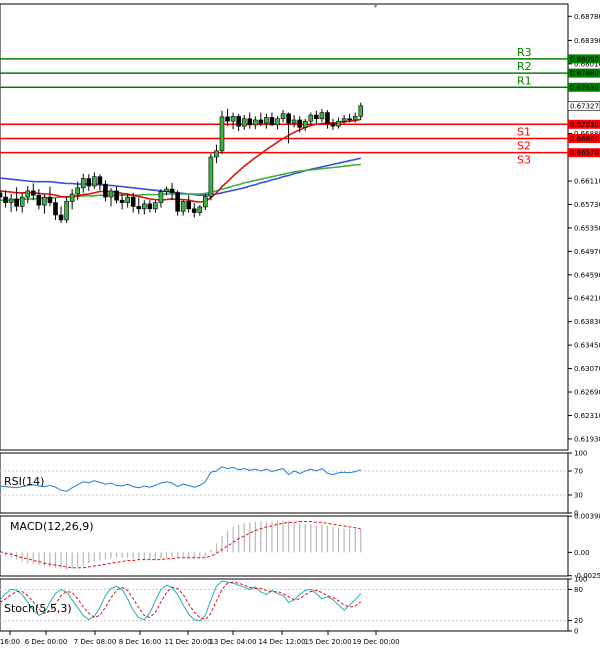  Describe the element at coordinates (46, 642) in the screenshot. I see `x-tick-label: 6 Dec 00:00` at that location.